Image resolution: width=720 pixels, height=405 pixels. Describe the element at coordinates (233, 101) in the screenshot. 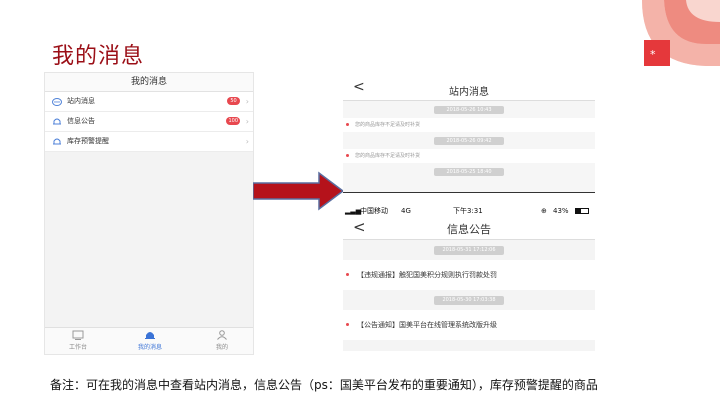

I see `unread-badge: 50` at that location.